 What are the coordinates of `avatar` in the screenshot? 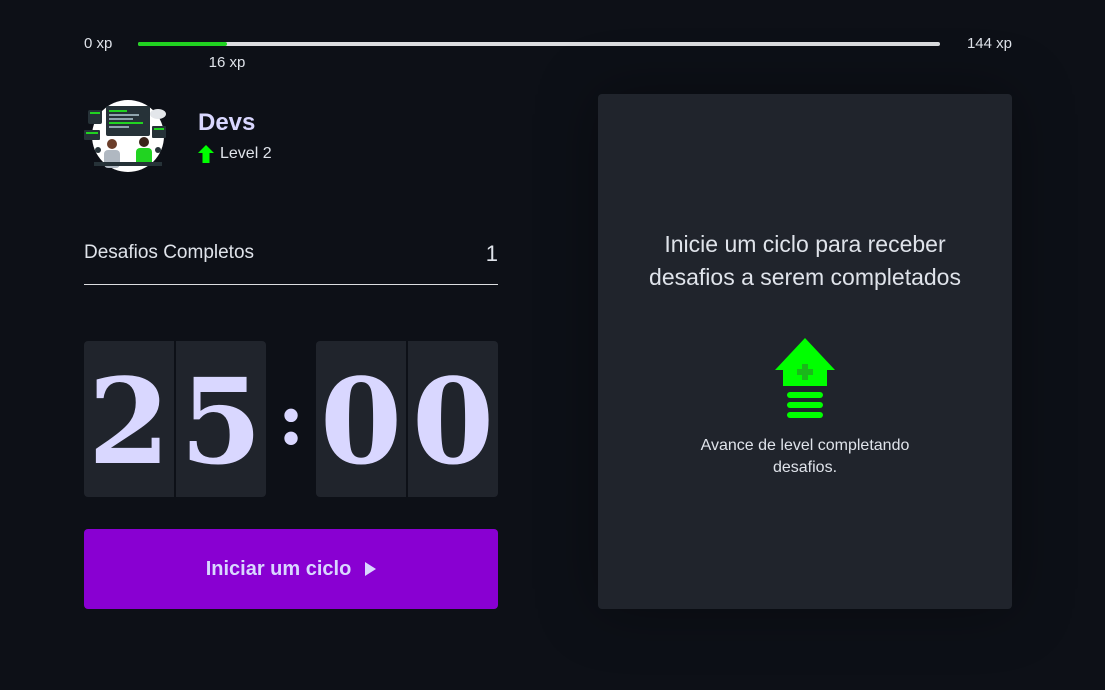 It's located at (128, 136).